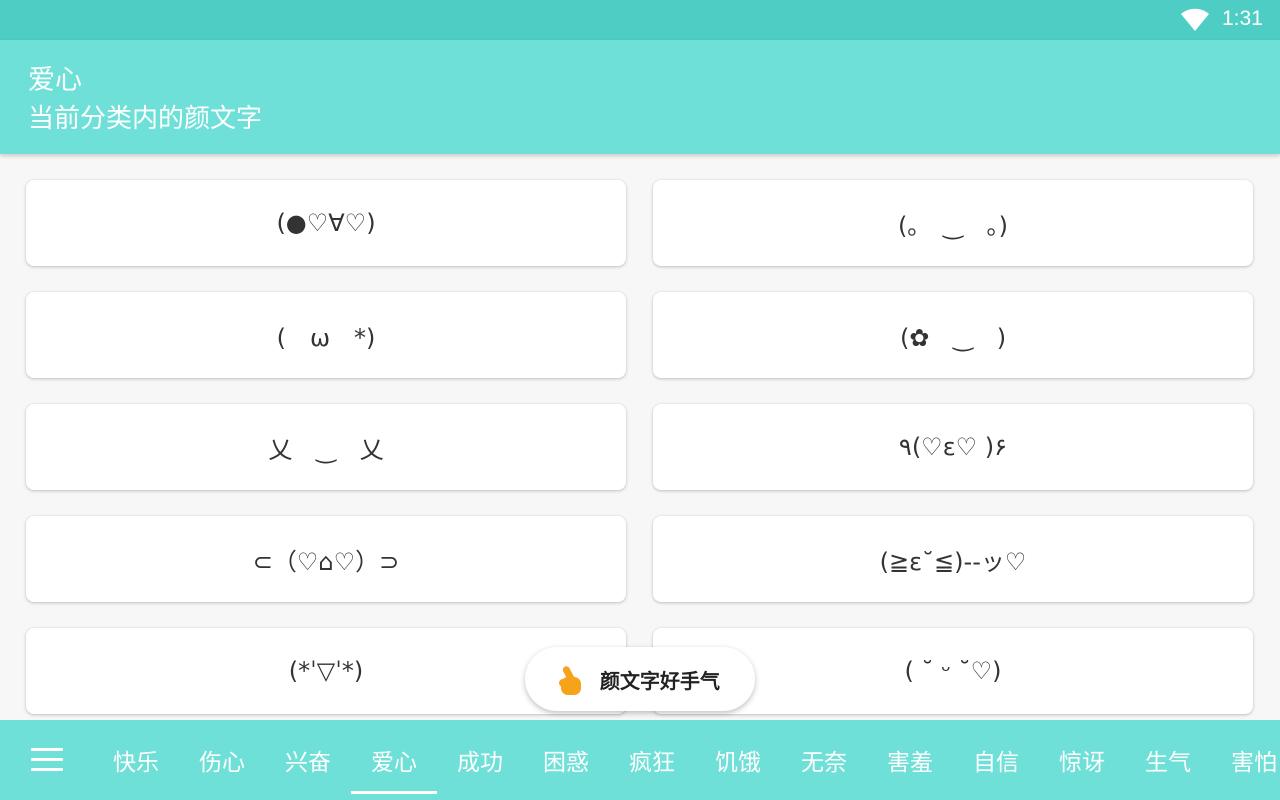  Describe the element at coordinates (480, 760) in the screenshot. I see `tab-success: 成功` at that location.